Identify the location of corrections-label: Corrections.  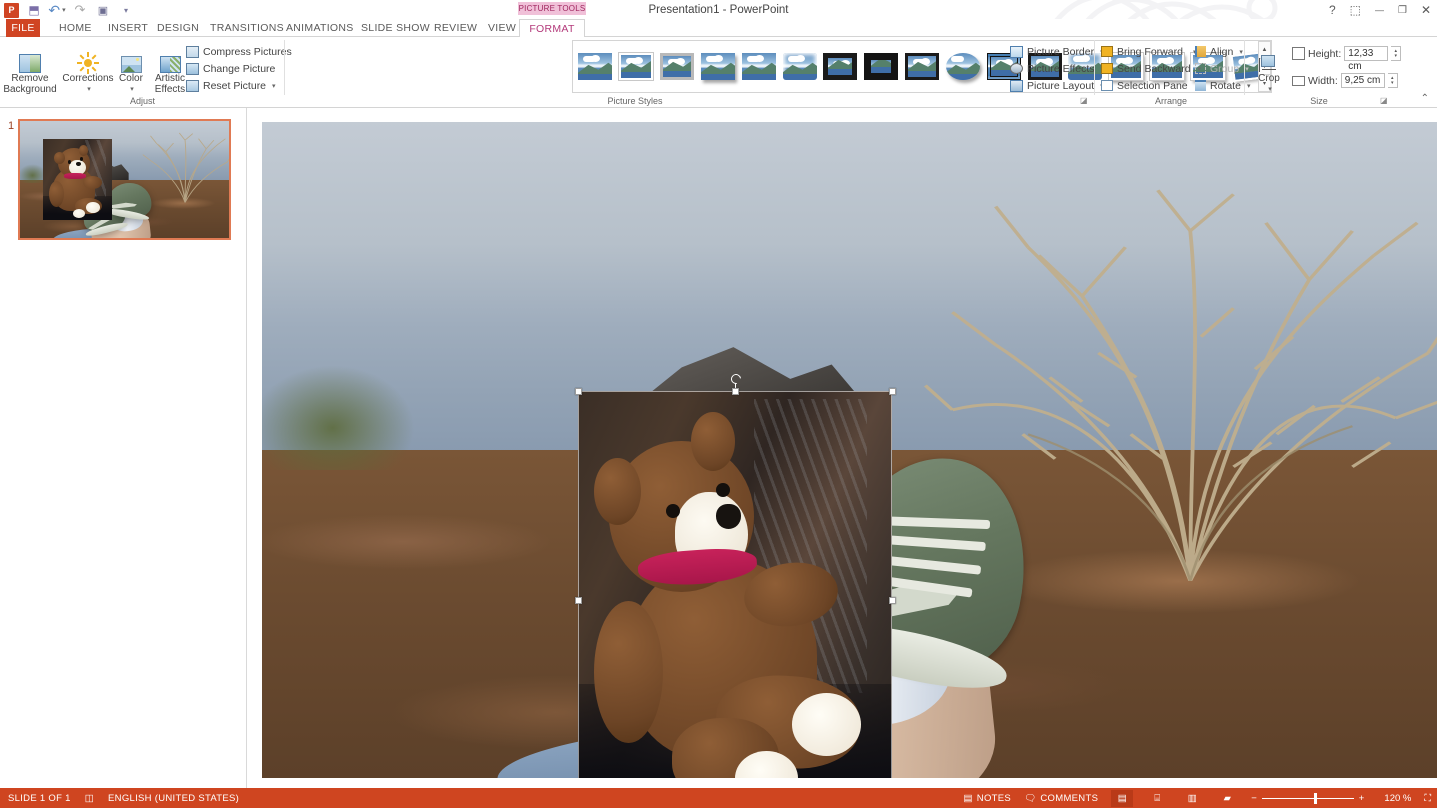
(88, 78).